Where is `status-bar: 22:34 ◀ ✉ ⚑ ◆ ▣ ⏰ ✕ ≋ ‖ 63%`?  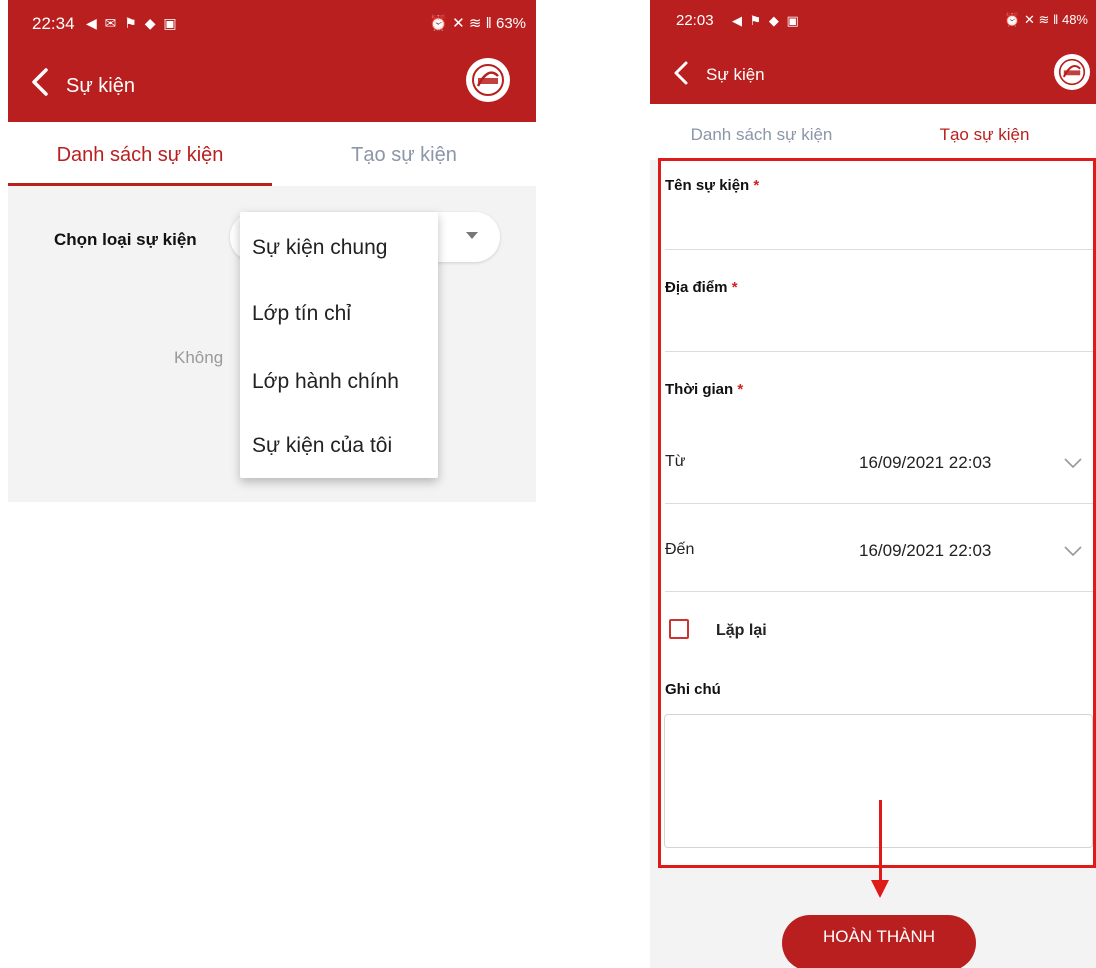
status-bar: 22:34 ◀ ✉ ⚑ ◆ ▣ ⏰ ✕ ≋ ‖ 63% is located at coordinates (272, 22).